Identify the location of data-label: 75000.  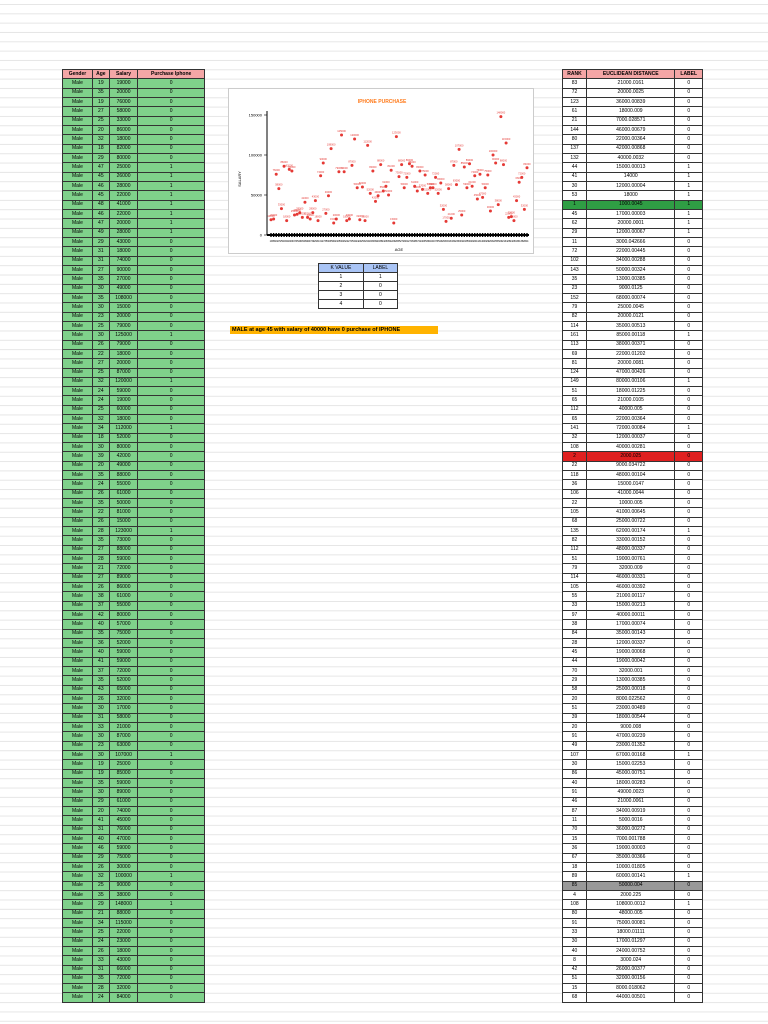
(488, 171).